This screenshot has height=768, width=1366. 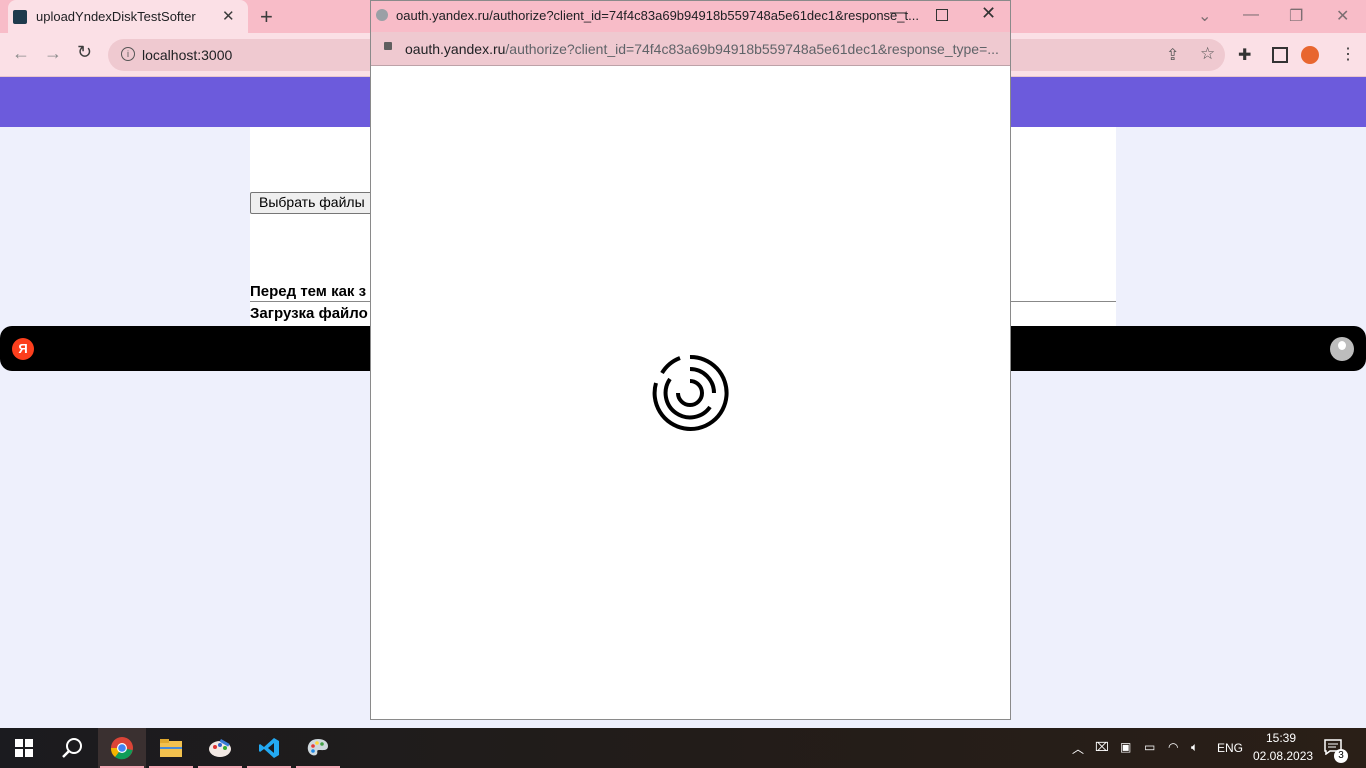 What do you see at coordinates (228, 16) in the screenshot?
I see `tab-close-icon: ✕` at bounding box center [228, 16].